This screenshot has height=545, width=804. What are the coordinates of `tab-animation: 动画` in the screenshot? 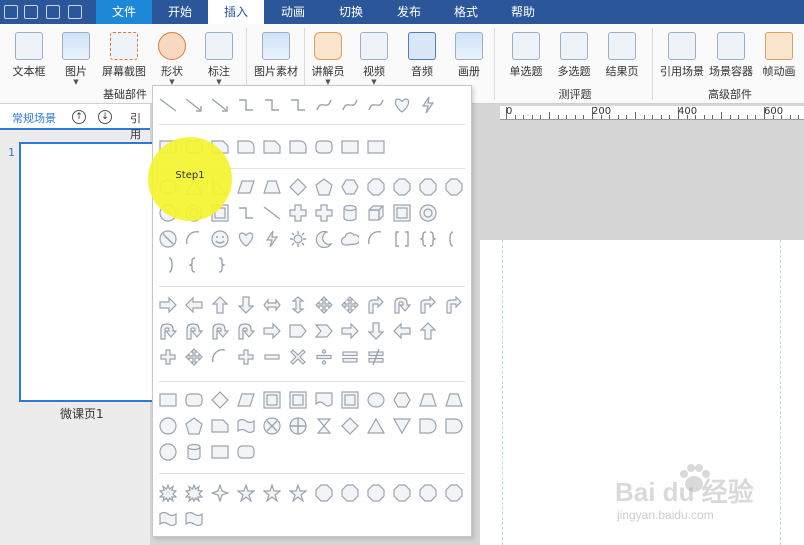 It's located at (293, 12).